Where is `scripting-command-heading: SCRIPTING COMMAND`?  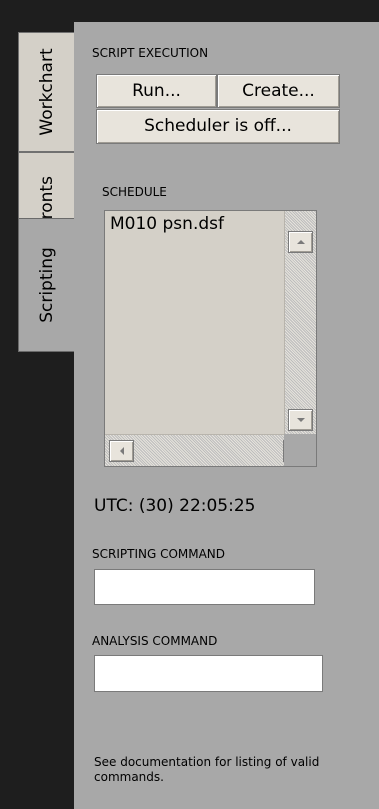 scripting-command-heading: SCRIPTING COMMAND is located at coordinates (159, 554).